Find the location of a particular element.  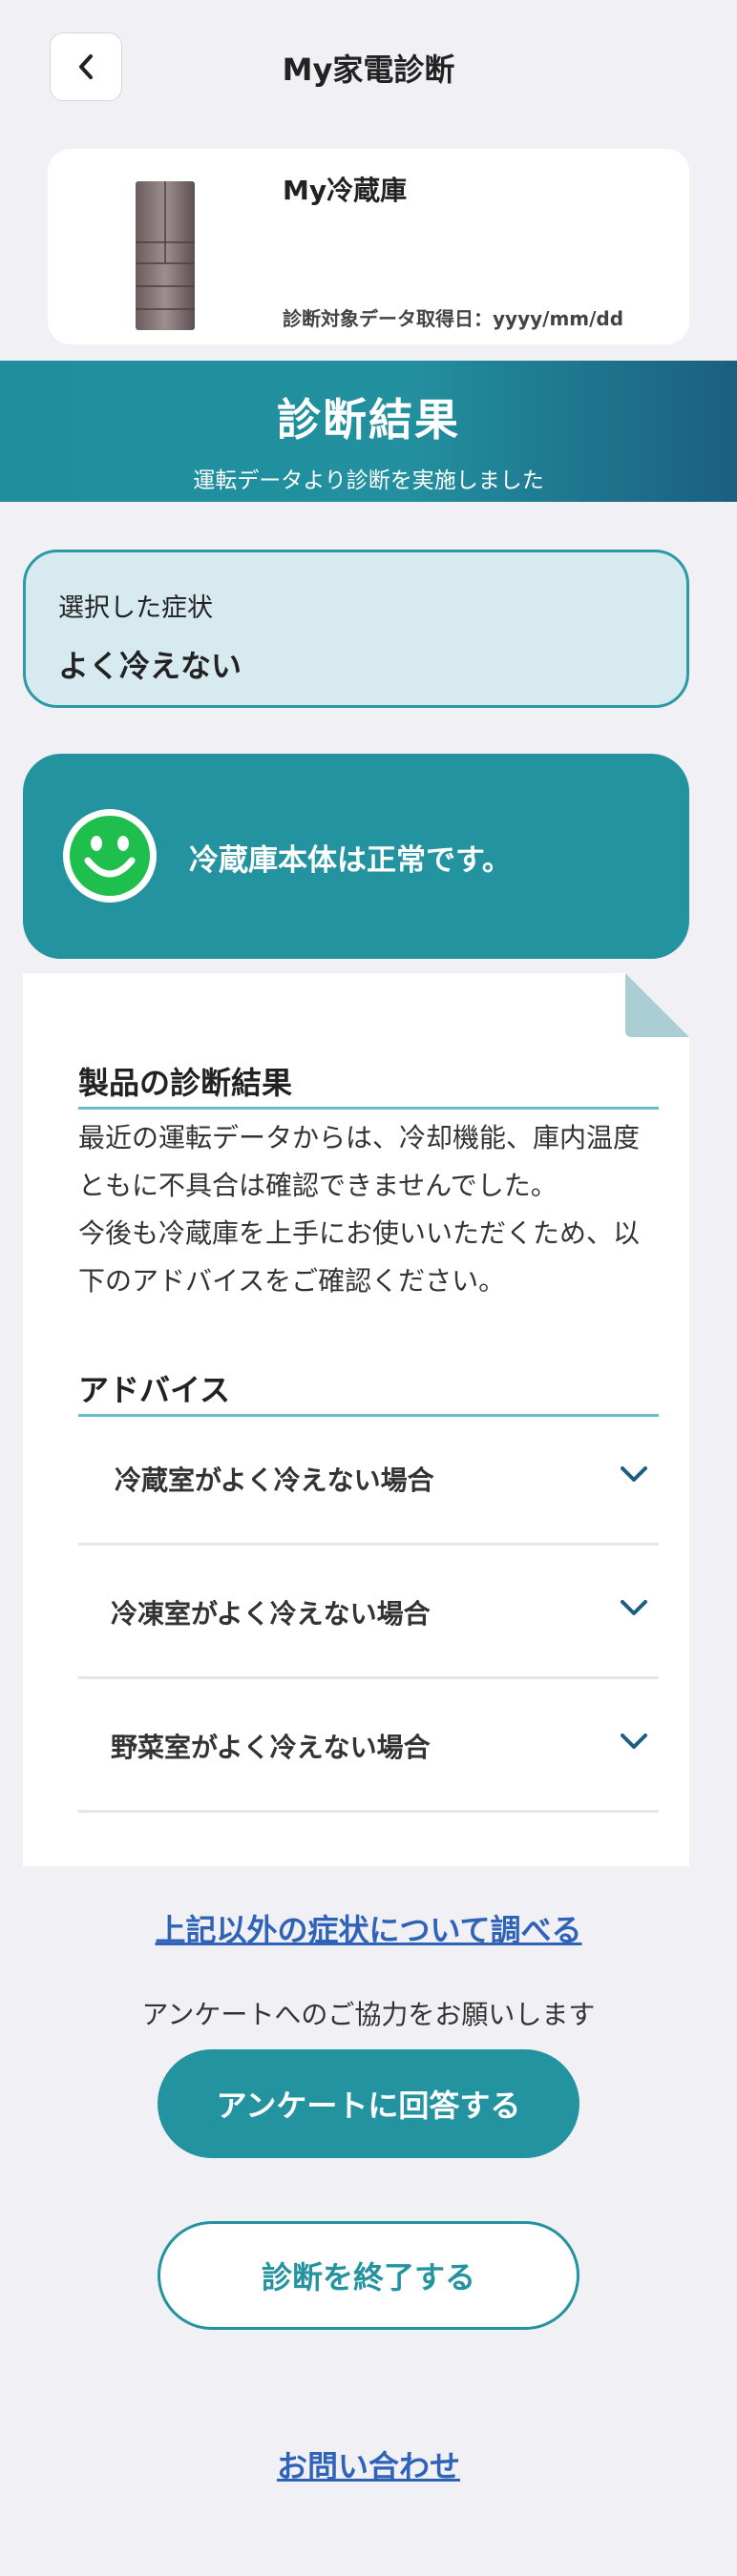

header: My家電診断 is located at coordinates (368, 69).